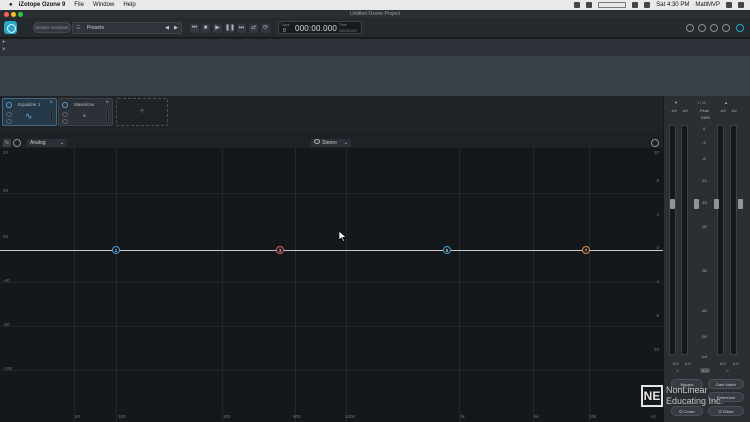 This screenshot has height=422, width=750. What do you see at coordinates (11, 5) in the screenshot?
I see `apple-icon: ●` at bounding box center [11, 5].